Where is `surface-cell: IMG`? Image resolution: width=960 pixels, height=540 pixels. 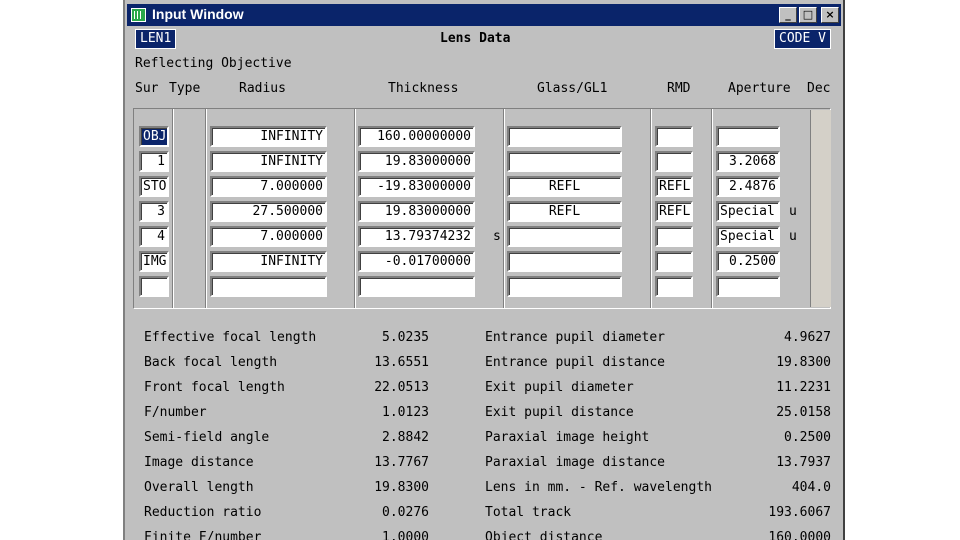 surface-cell: IMG is located at coordinates (154, 261).